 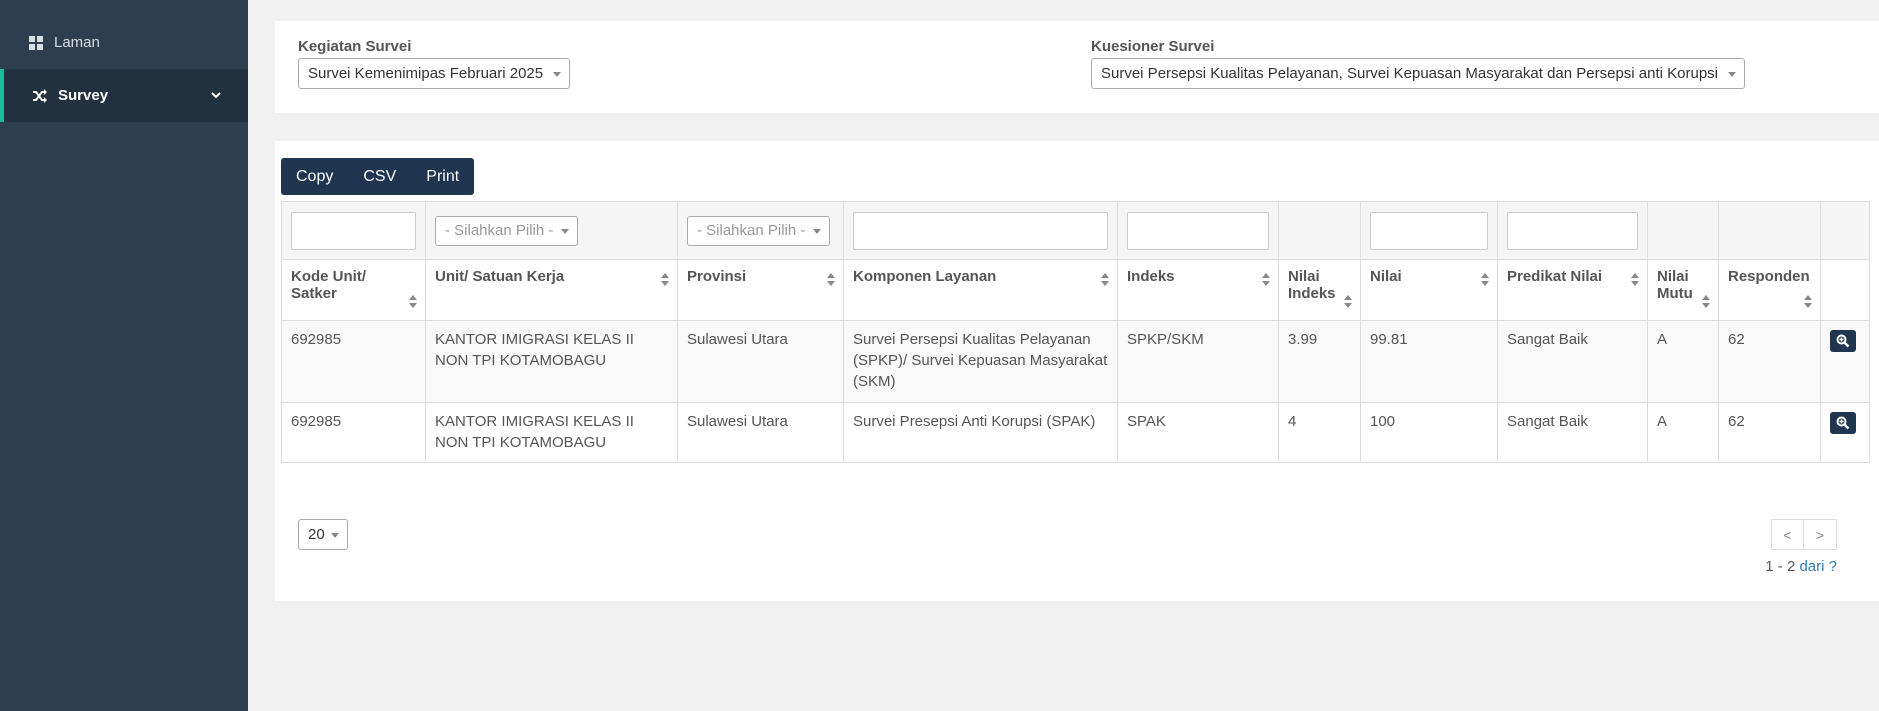 I want to click on unit-filter-placeholder: - Silahkan Pilih -, so click(x=499, y=230).